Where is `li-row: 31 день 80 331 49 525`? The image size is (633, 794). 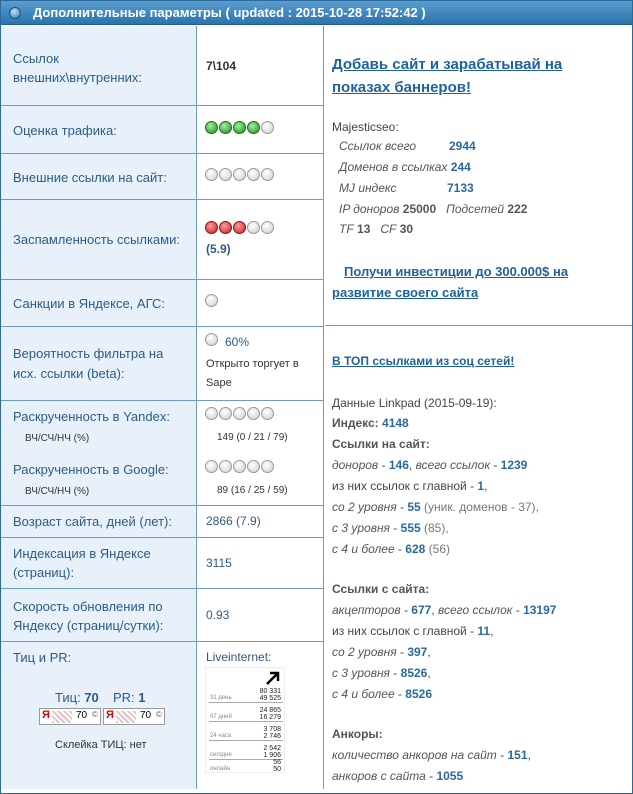
li-row: 31 день 80 331 49 525 is located at coordinates (246, 694).